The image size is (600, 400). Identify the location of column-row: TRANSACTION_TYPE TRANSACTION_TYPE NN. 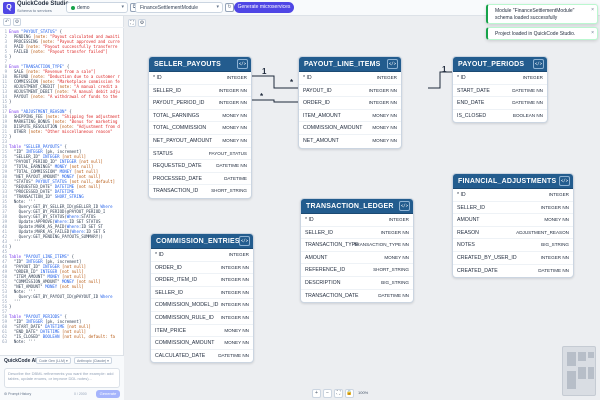
(357, 245).